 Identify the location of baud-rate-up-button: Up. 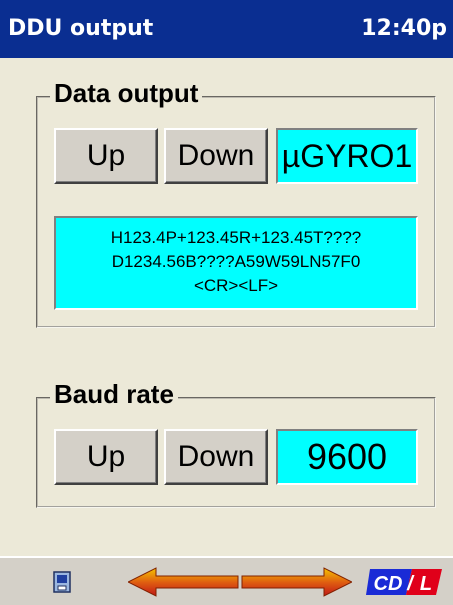
(106, 457).